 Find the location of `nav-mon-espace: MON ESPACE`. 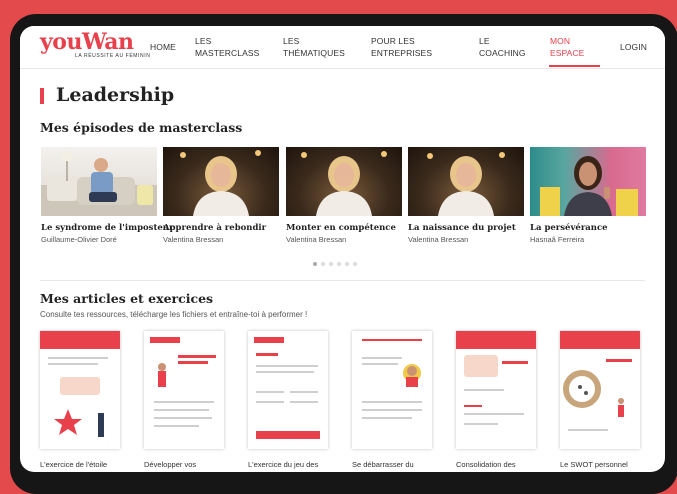

nav-mon-espace: MON ESPACE is located at coordinates (567, 47).